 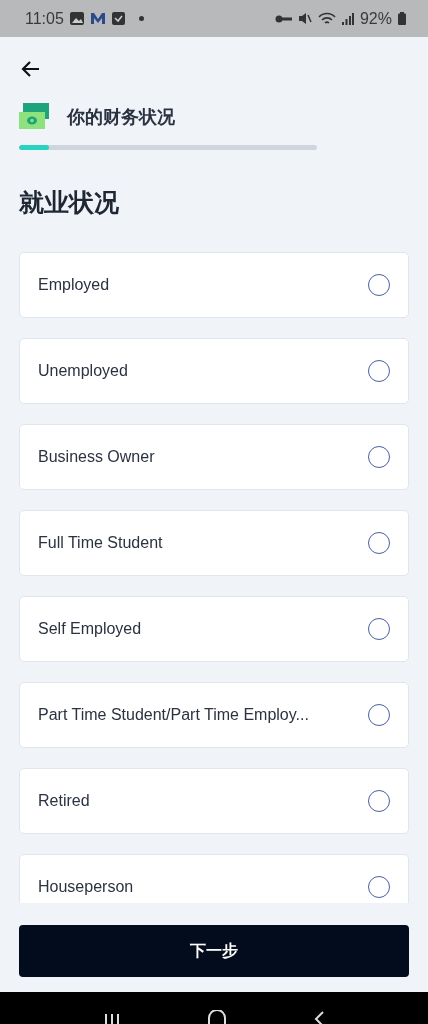 What do you see at coordinates (347, 18) in the screenshot?
I see `signal-icon` at bounding box center [347, 18].